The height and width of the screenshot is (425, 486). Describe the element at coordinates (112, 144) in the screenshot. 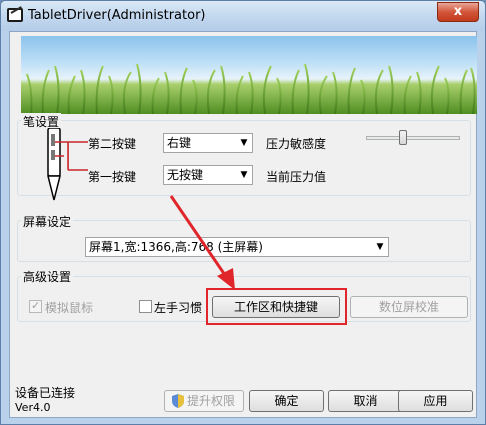

I see `second-button-label: 第二按键` at that location.